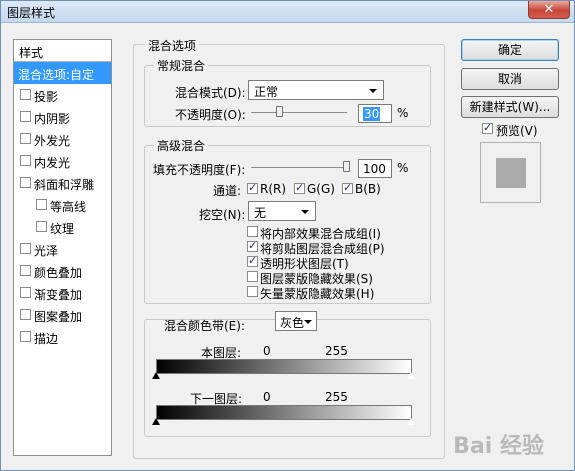  I want to click on drop-shadow-checkbox, so click(25, 94).